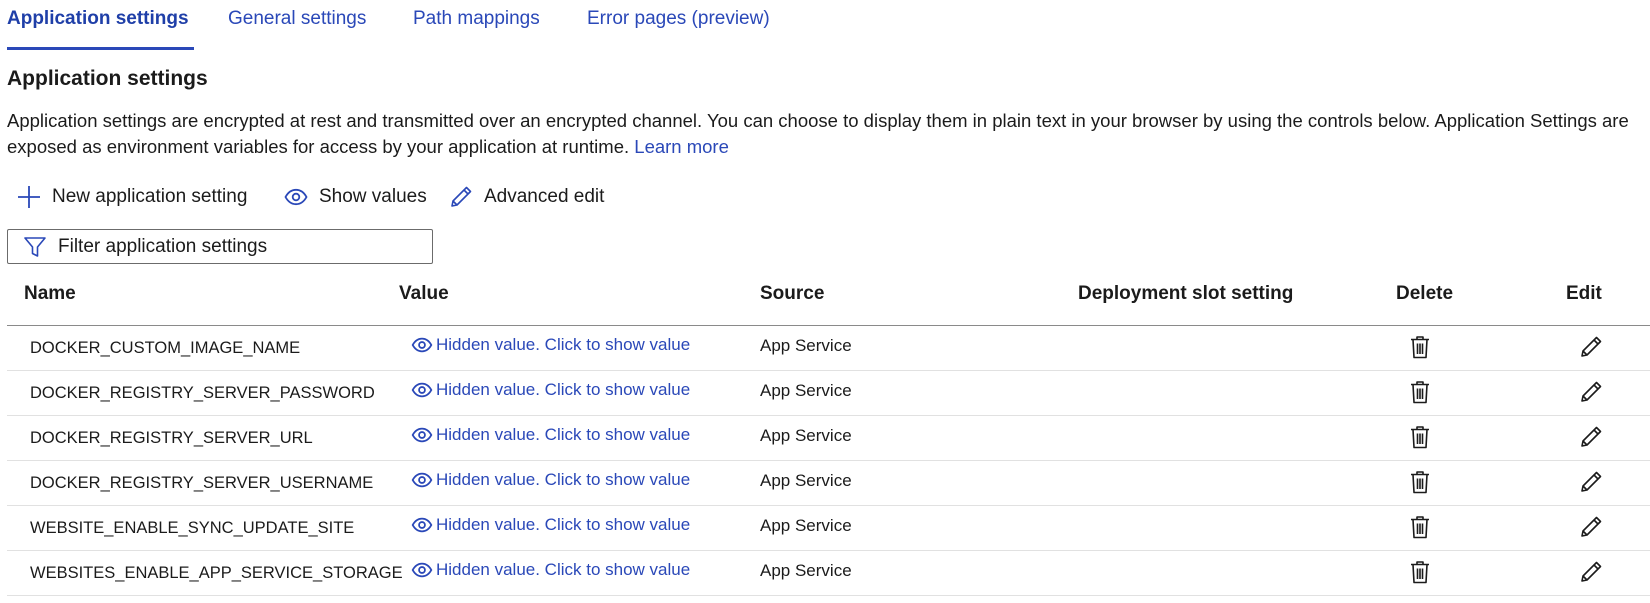  What do you see at coordinates (424, 294) in the screenshot?
I see `column-header-value: Value` at bounding box center [424, 294].